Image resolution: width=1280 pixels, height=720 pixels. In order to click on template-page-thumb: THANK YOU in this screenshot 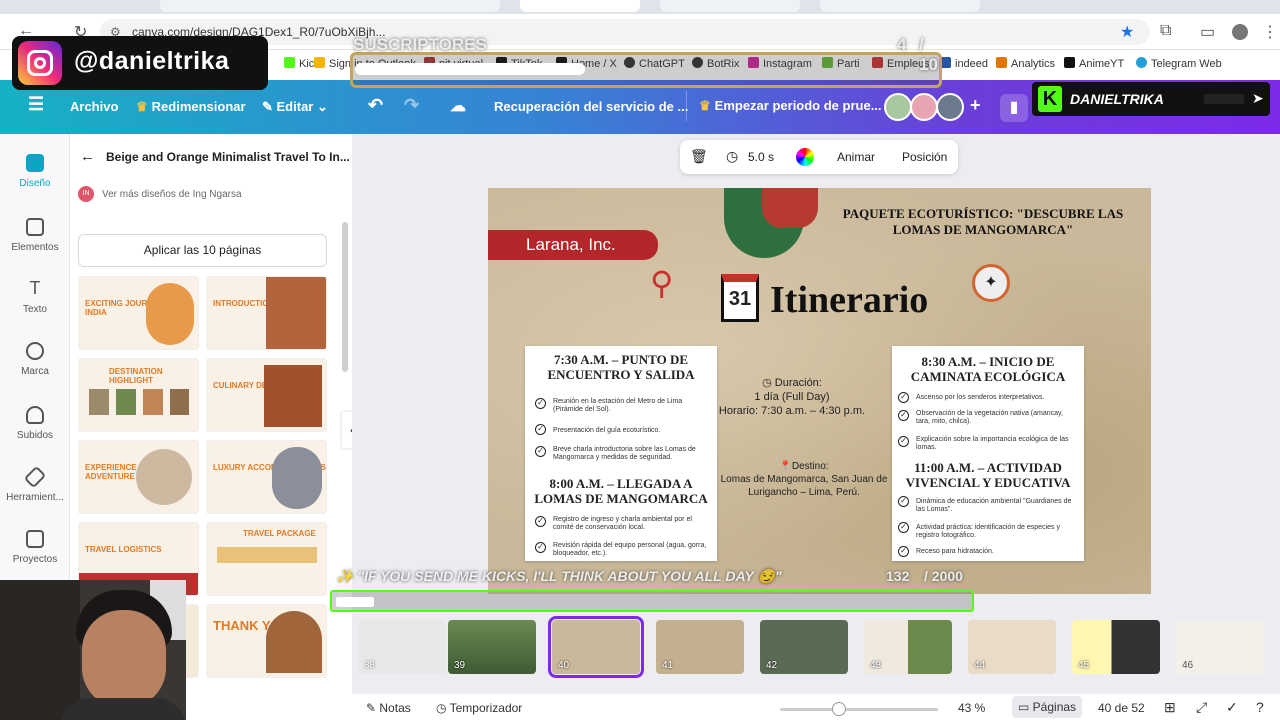, I will do `click(266, 641)`.